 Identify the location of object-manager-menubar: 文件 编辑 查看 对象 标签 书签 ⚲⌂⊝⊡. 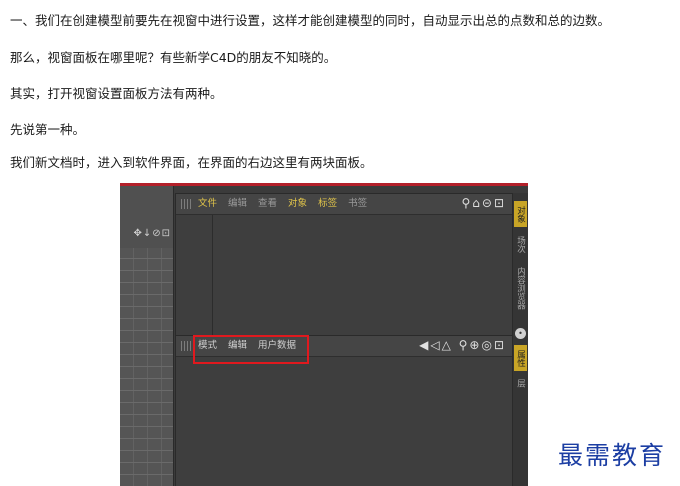
(344, 204).